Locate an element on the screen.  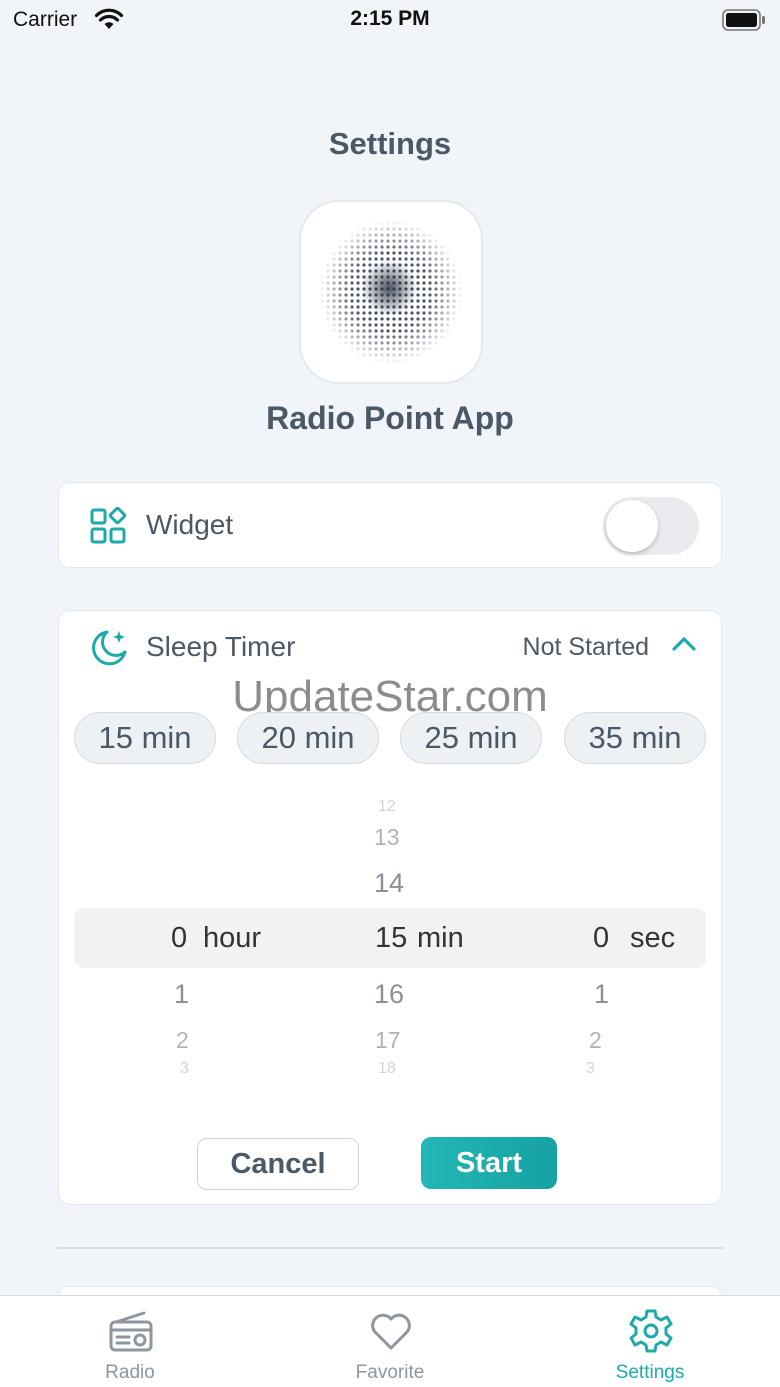
divider is located at coordinates (390, 1248).